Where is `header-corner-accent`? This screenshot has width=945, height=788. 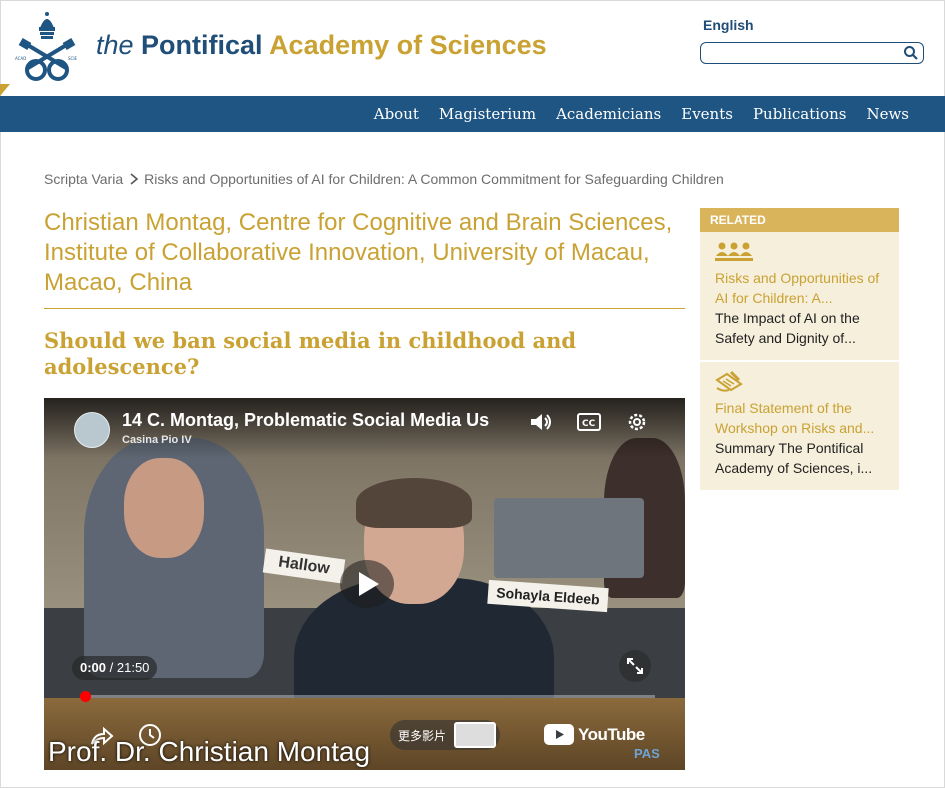
header-corner-accent is located at coordinates (5, 90).